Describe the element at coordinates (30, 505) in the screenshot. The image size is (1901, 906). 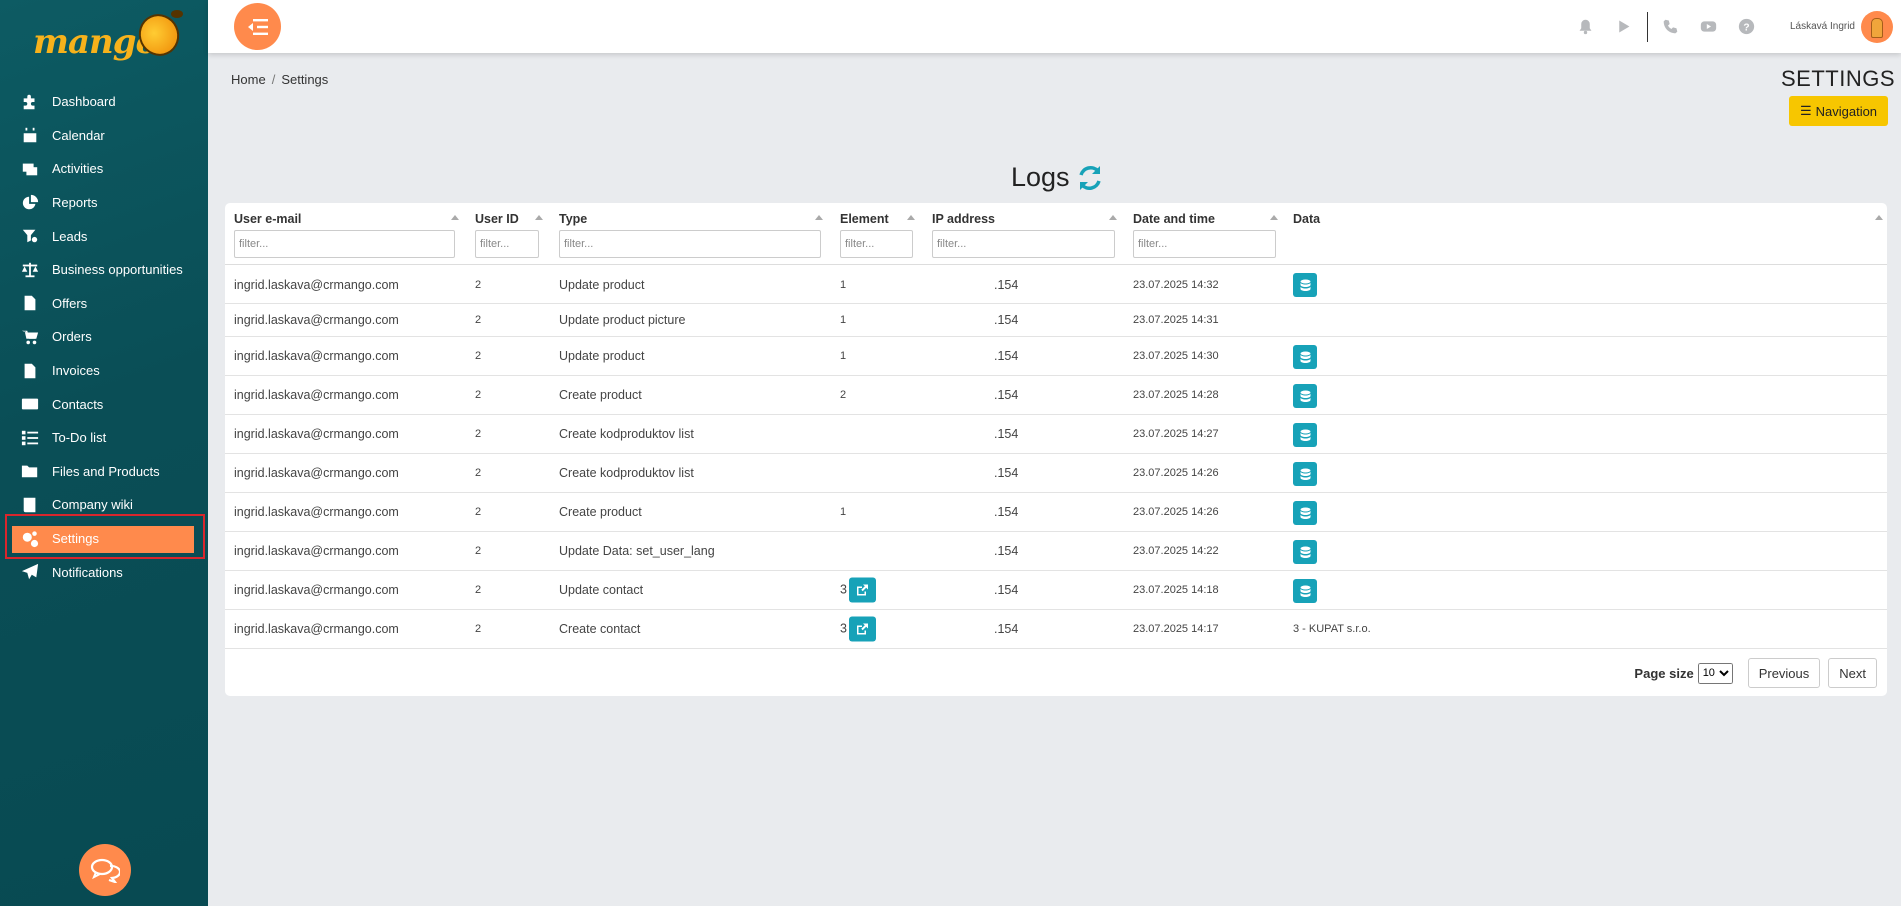
I see `book-icon` at that location.